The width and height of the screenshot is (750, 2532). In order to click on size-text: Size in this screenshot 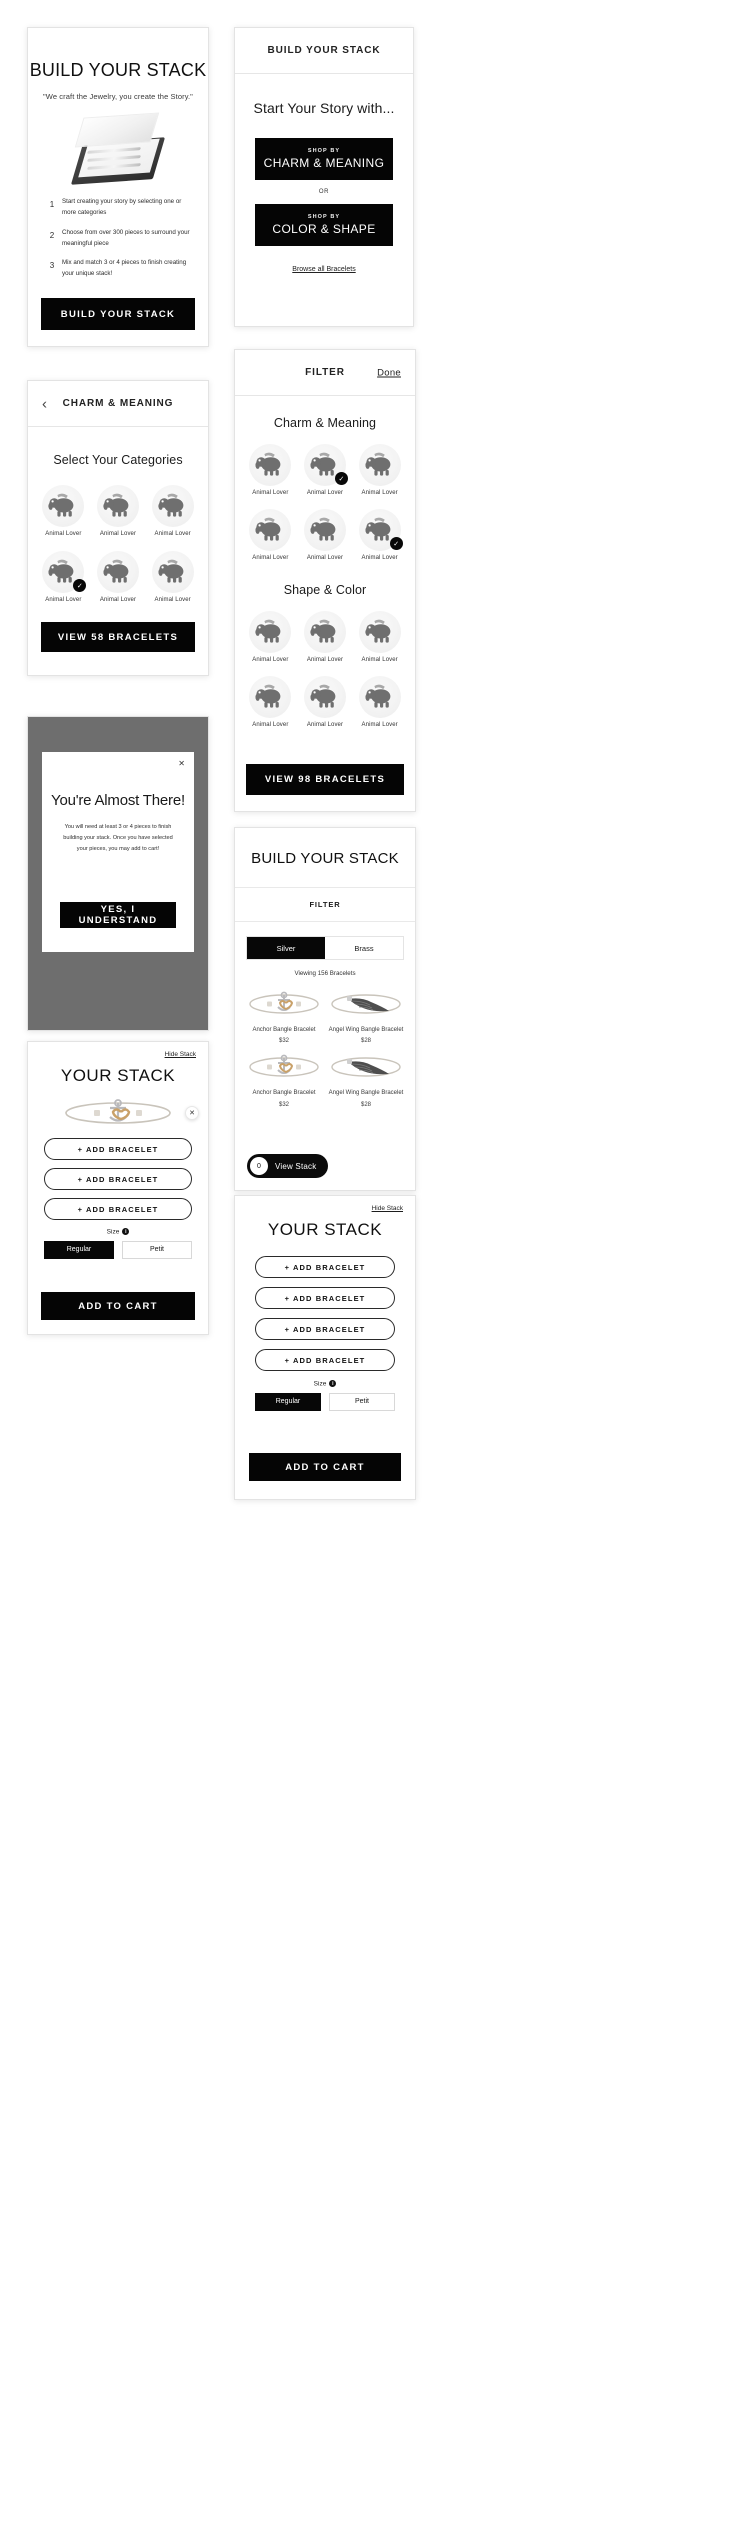, I will do `click(320, 1384)`.